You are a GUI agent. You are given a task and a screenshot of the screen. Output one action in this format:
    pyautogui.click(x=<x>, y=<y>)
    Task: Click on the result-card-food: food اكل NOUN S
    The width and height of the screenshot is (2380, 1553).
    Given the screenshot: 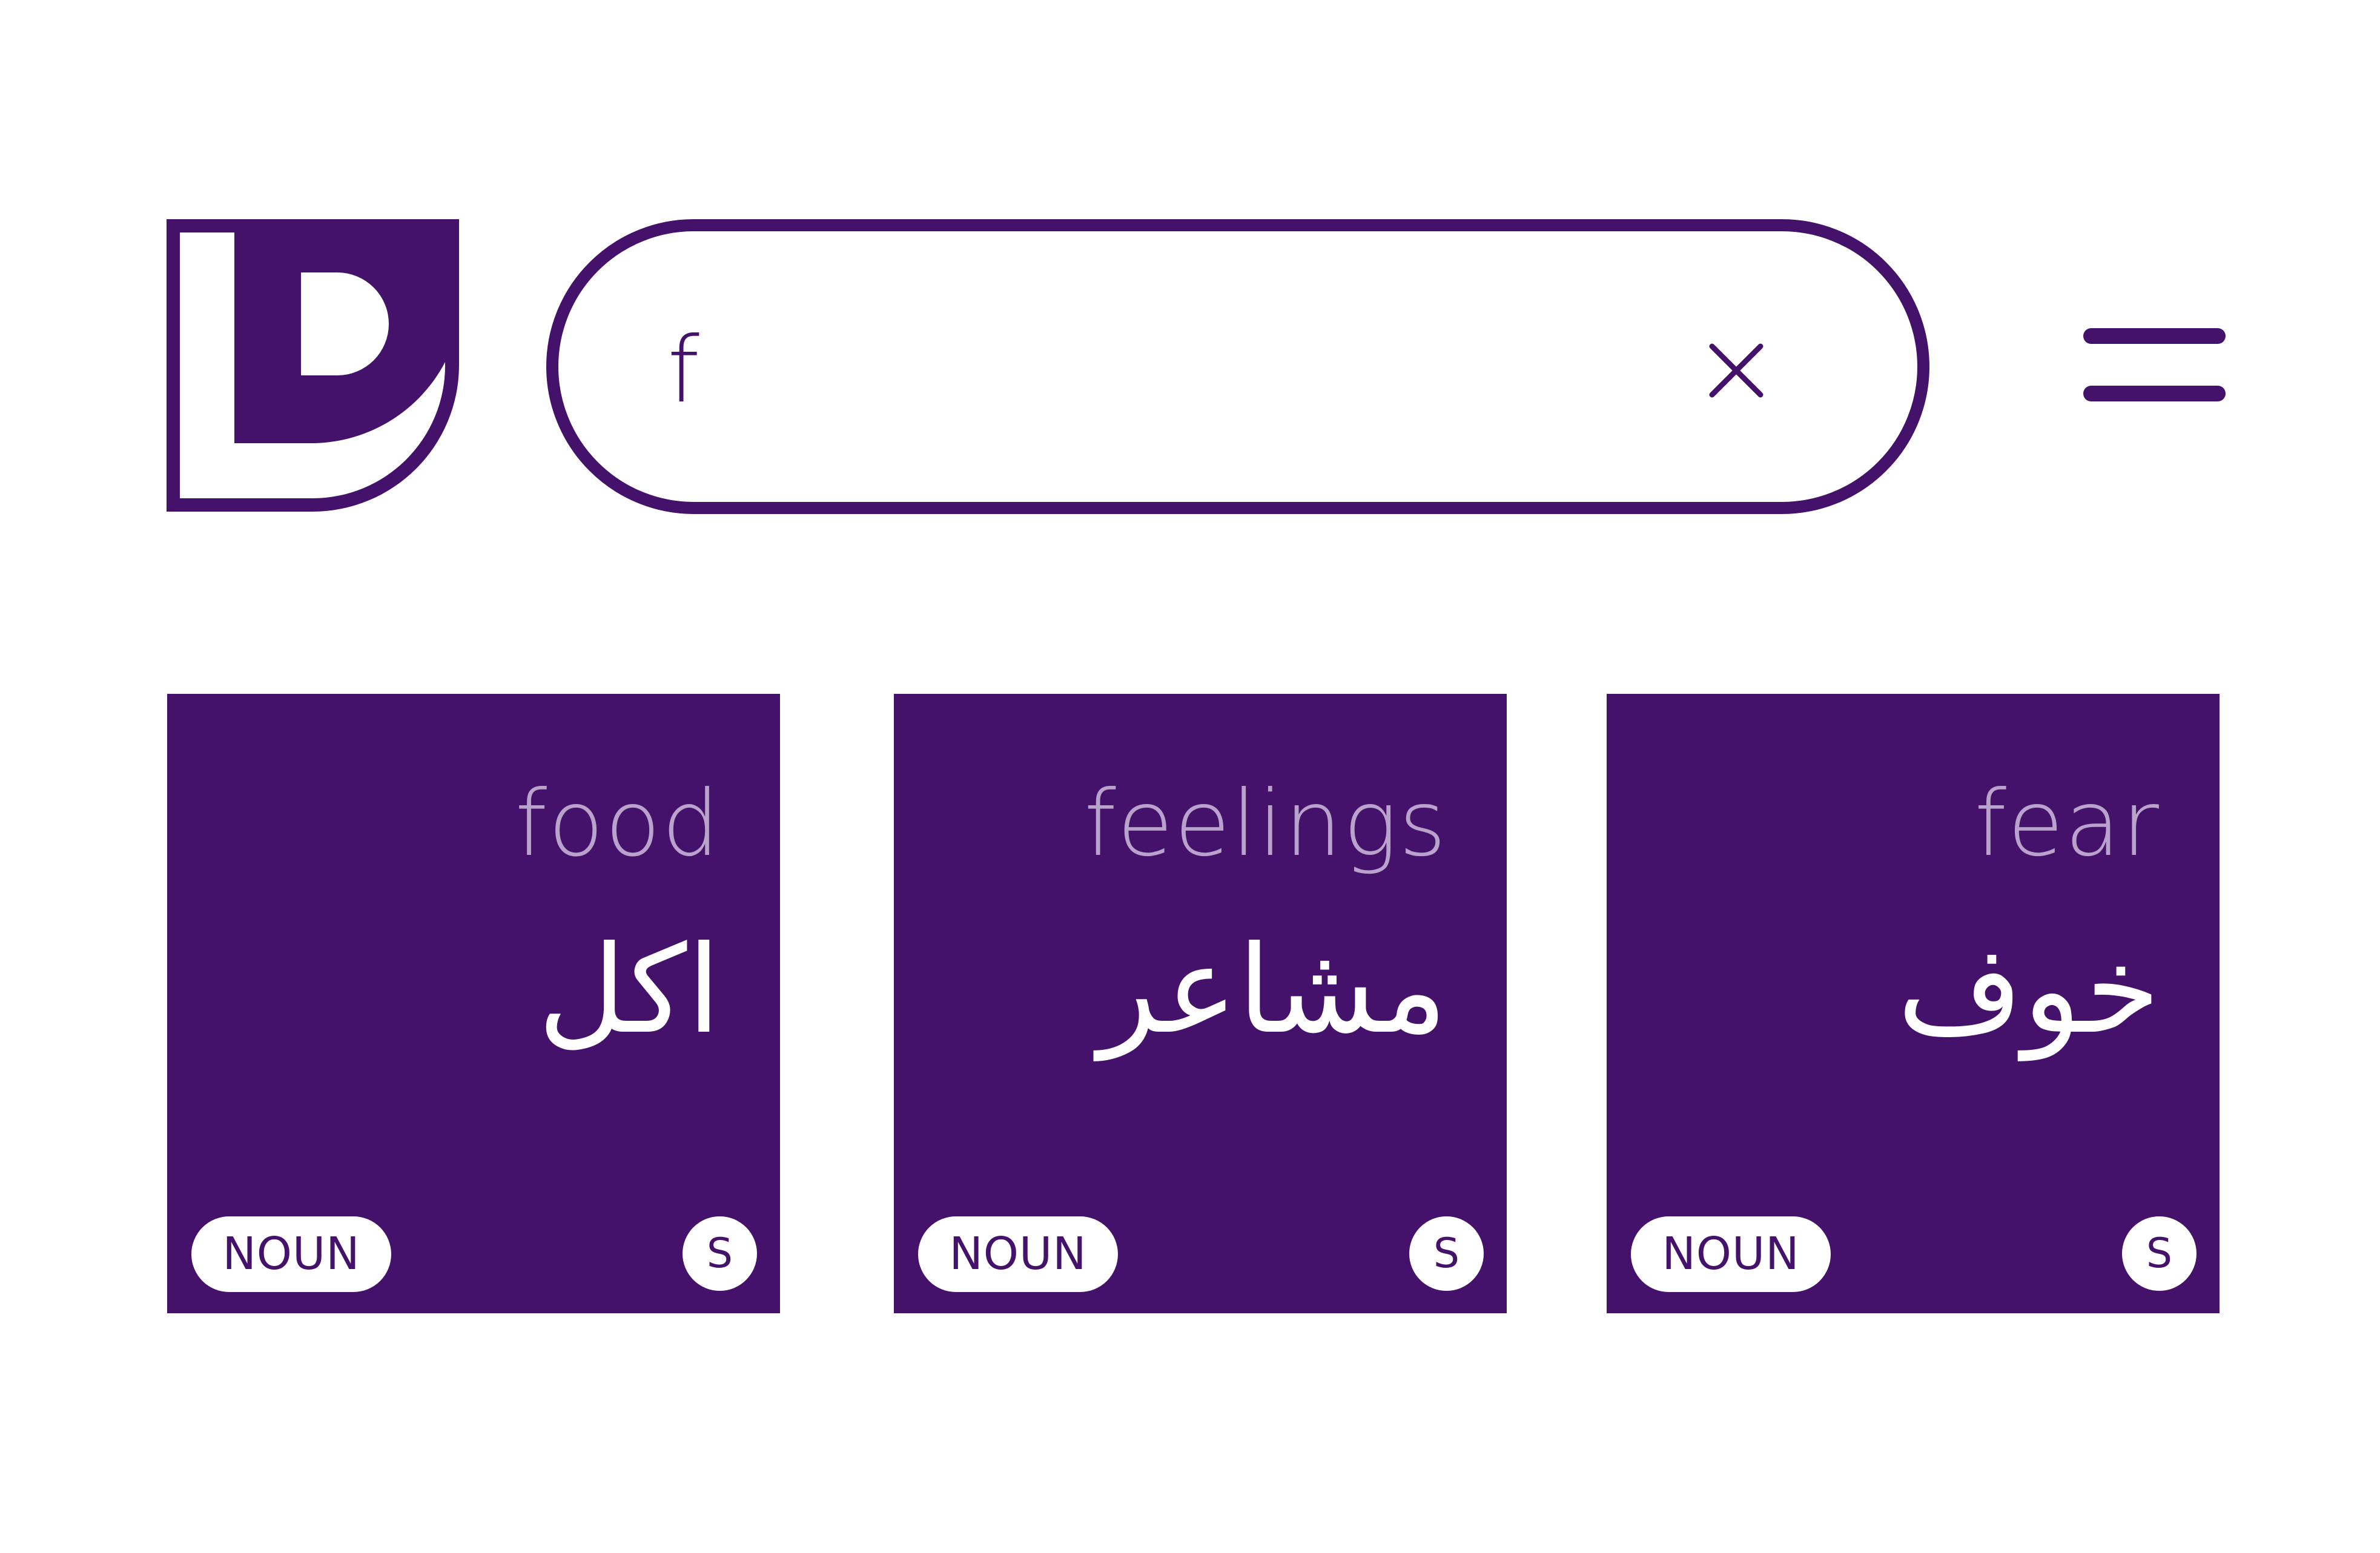 What is the action you would take?
    pyautogui.click(x=473, y=1004)
    